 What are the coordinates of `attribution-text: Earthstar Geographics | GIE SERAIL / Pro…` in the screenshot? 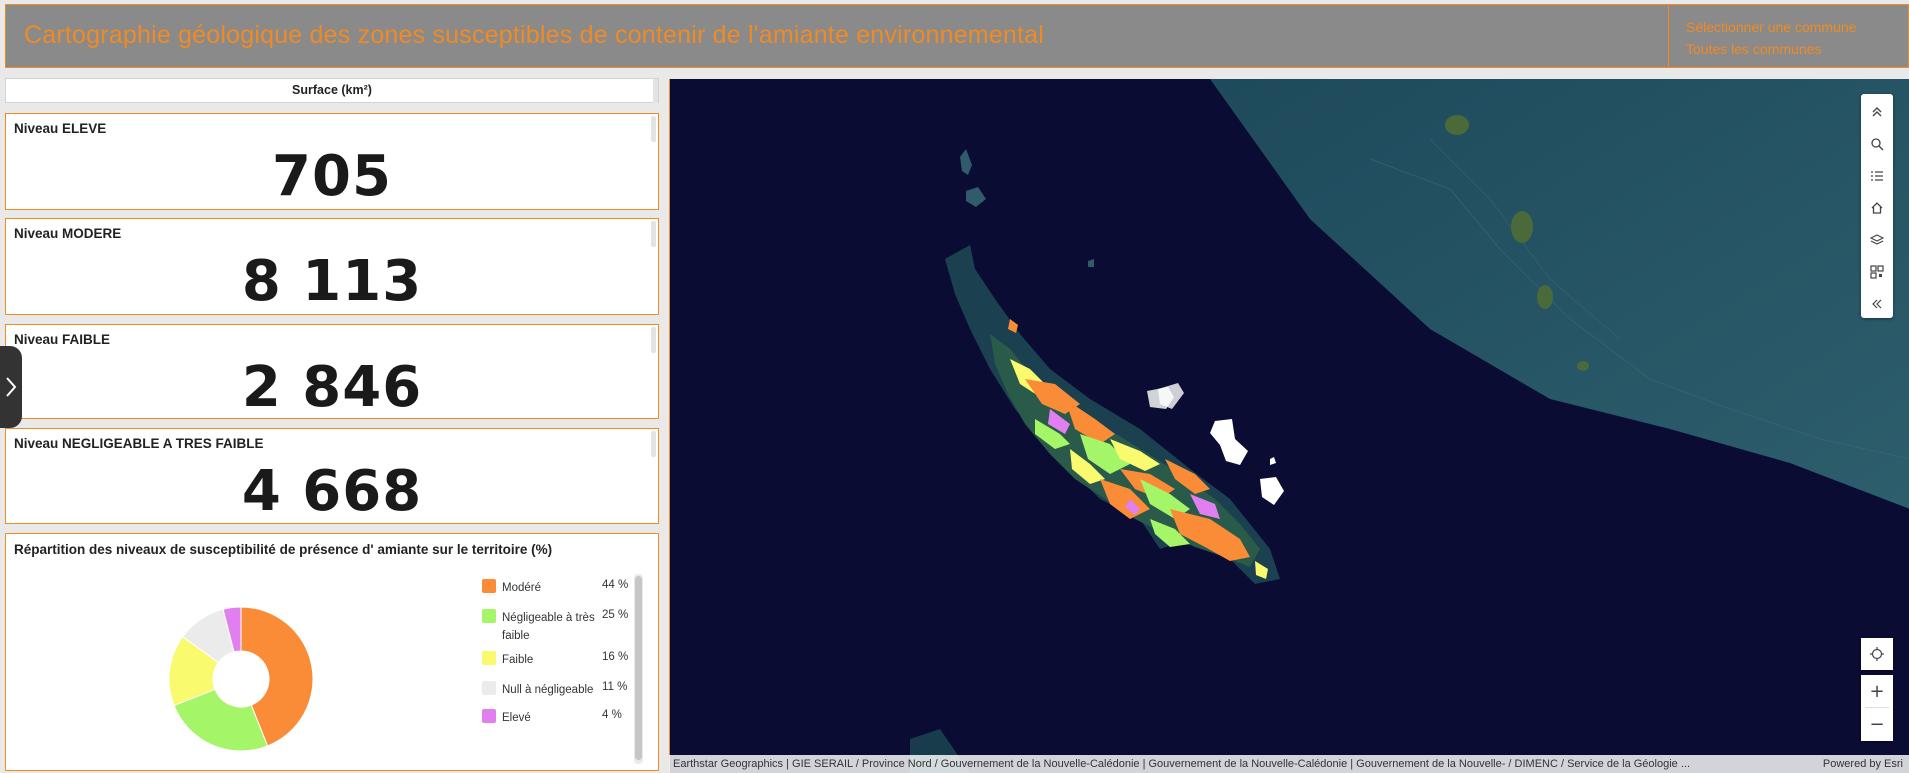 It's located at (1182, 764).